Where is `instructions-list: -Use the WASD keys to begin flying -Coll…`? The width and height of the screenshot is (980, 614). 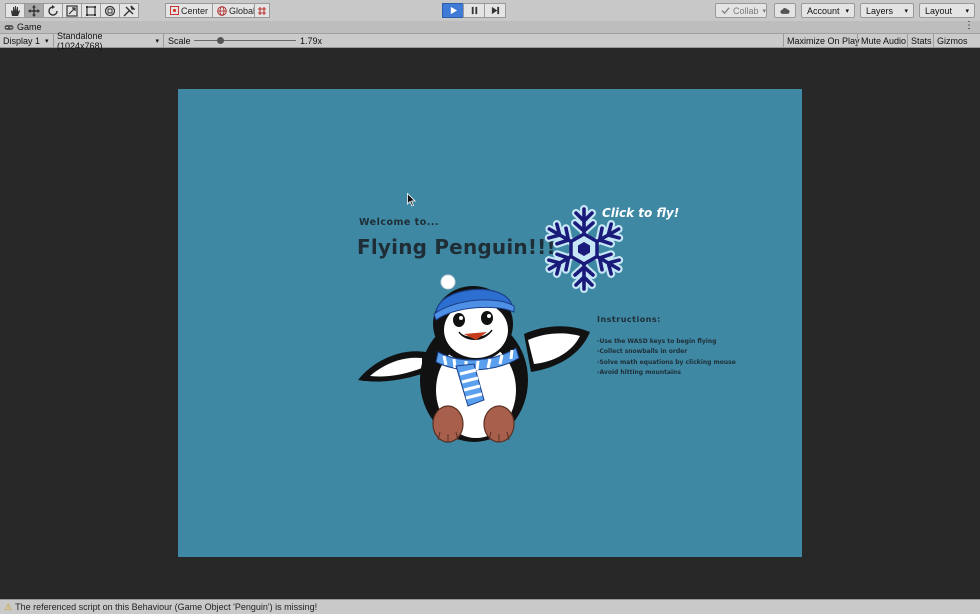 instructions-list: -Use the WASD keys to begin flying -Coll… is located at coordinates (666, 357).